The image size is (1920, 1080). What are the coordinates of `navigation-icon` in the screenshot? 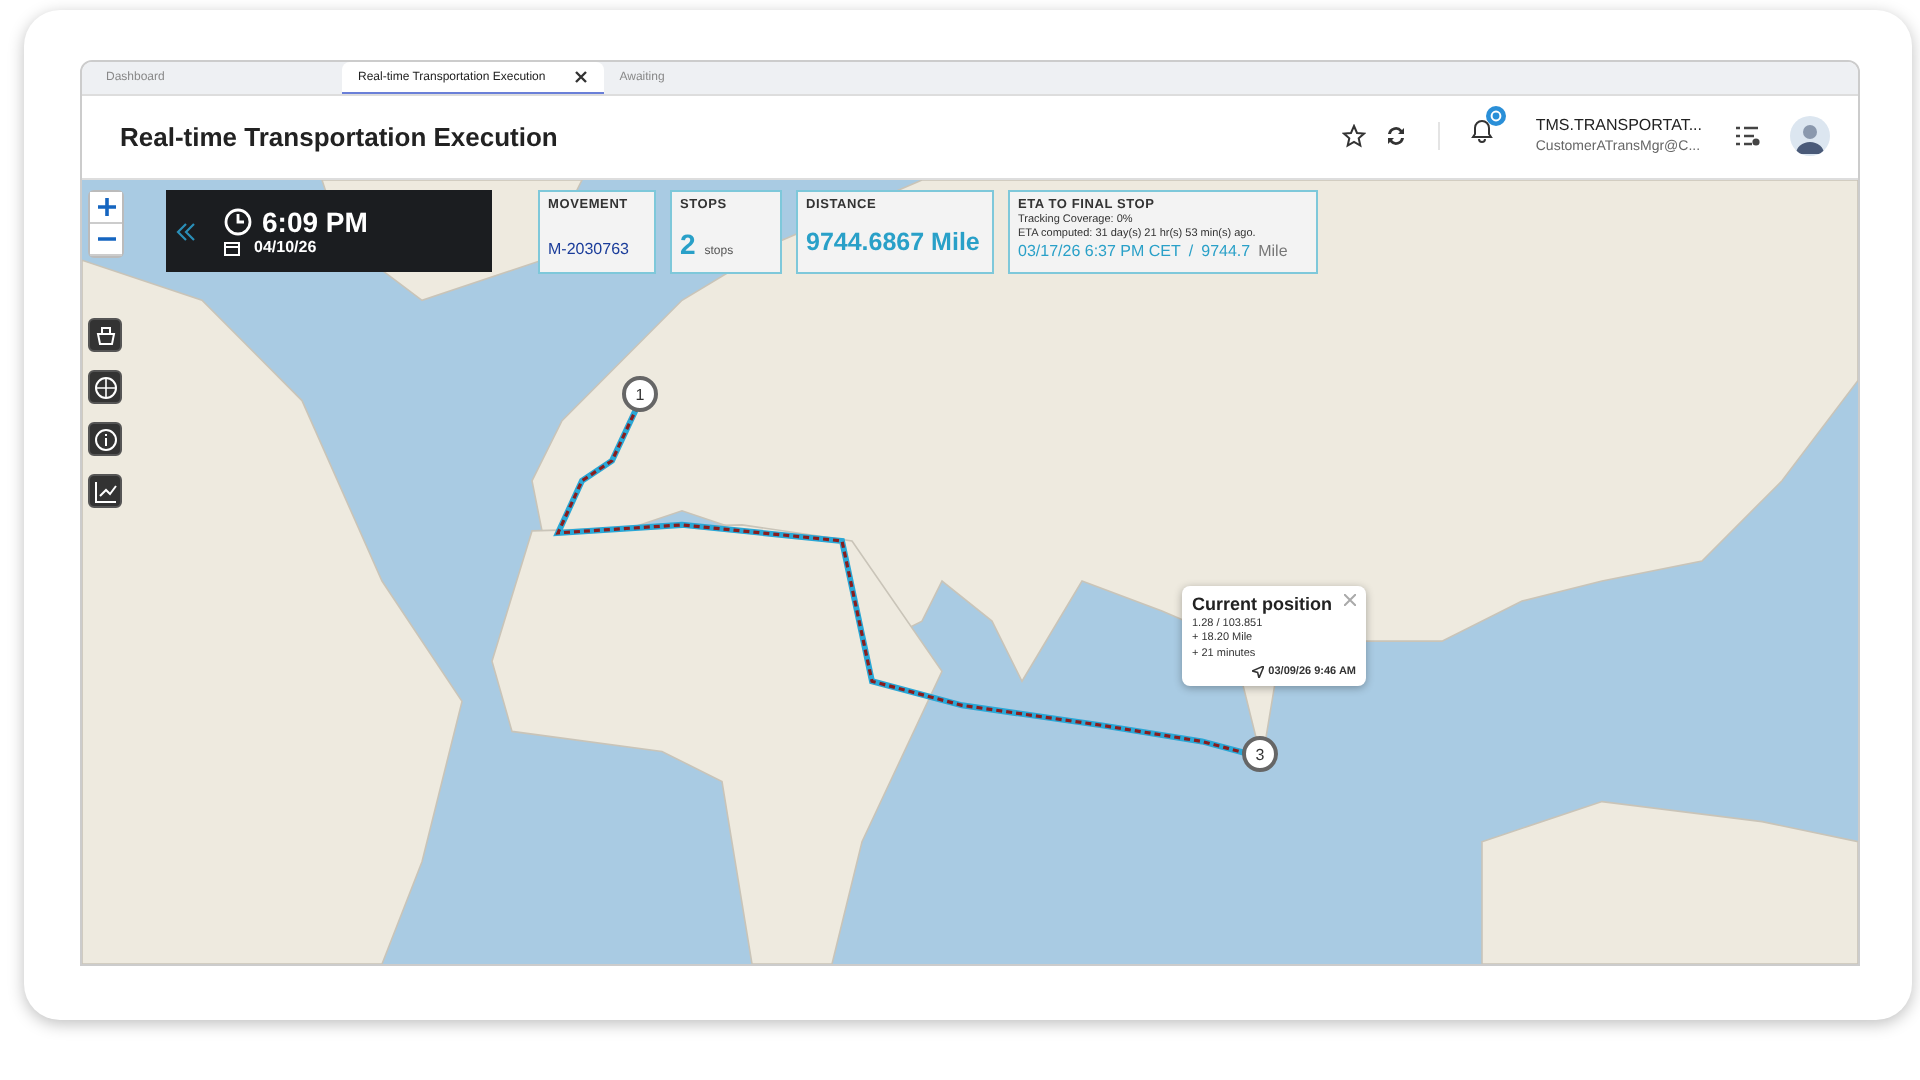 It's located at (1258, 672).